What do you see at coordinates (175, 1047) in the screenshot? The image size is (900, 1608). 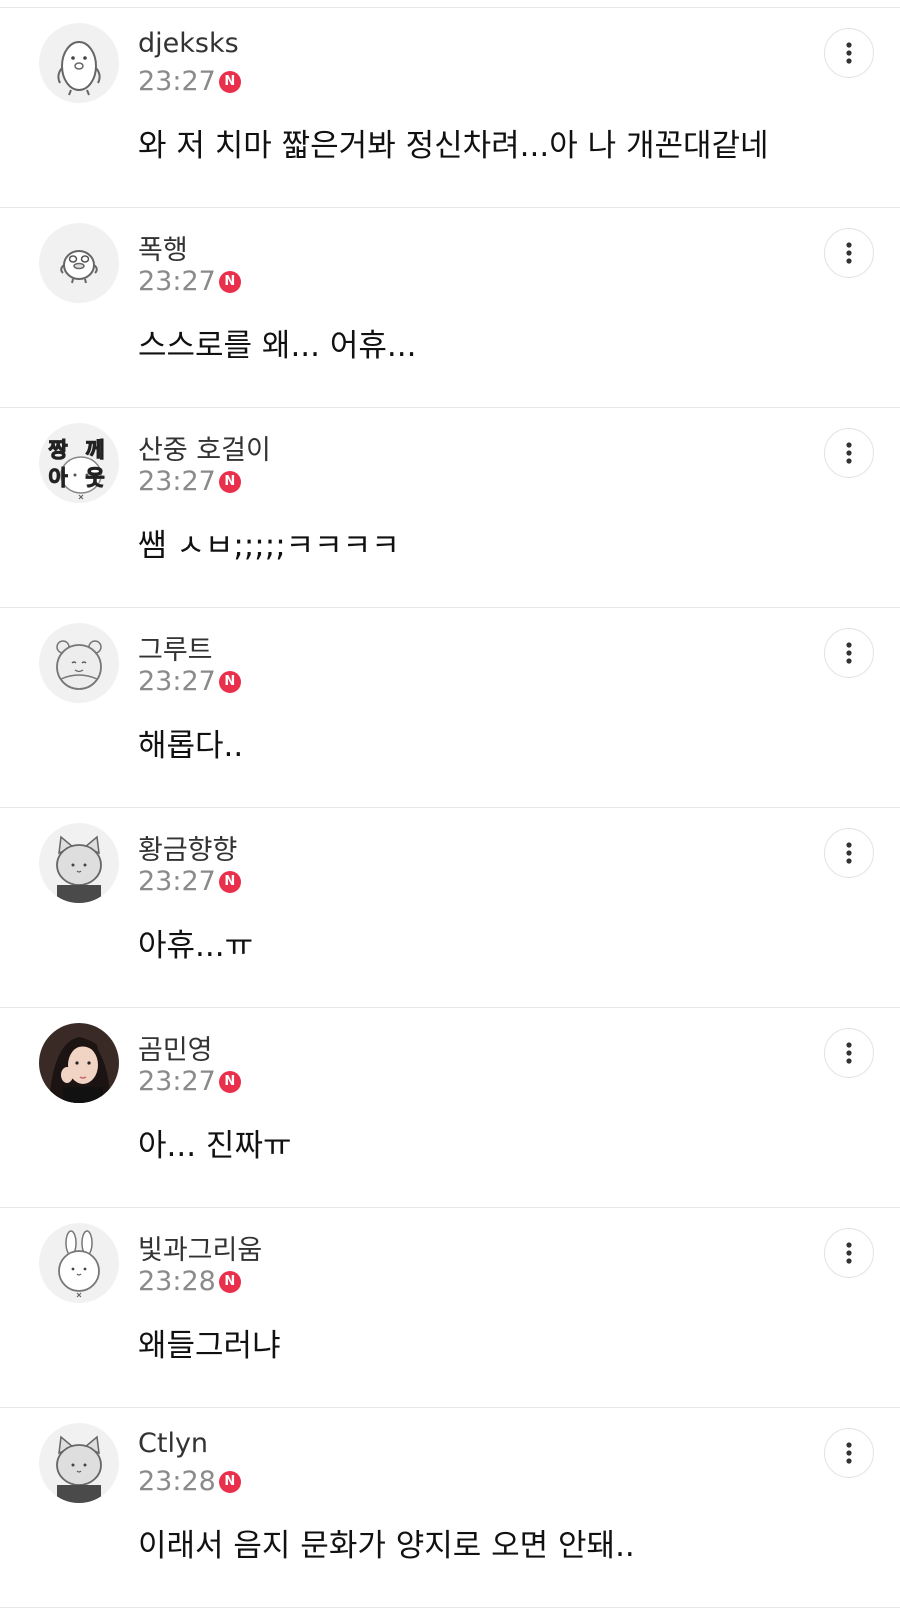 I see `comment-nickname: 곰민영` at bounding box center [175, 1047].